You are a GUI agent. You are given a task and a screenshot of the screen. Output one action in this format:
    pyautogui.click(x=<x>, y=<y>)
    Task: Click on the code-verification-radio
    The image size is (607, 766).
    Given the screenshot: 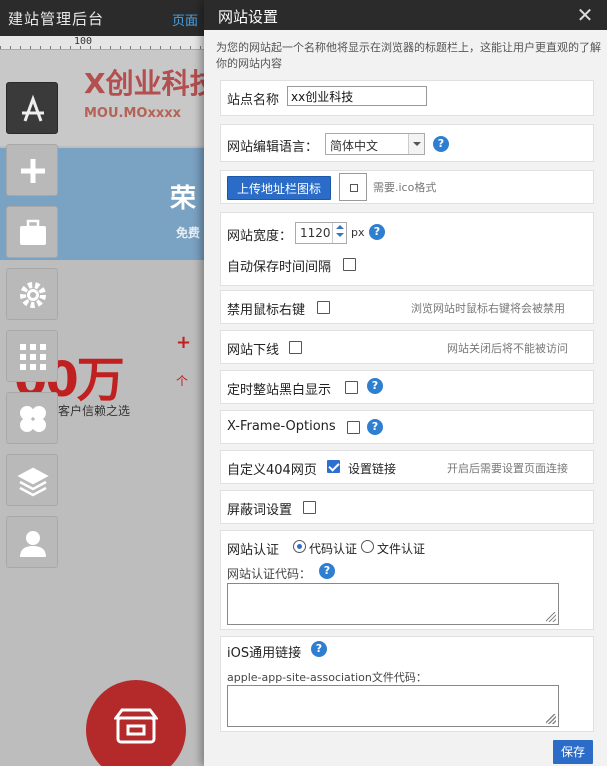 What is the action you would take?
    pyautogui.click(x=299, y=546)
    